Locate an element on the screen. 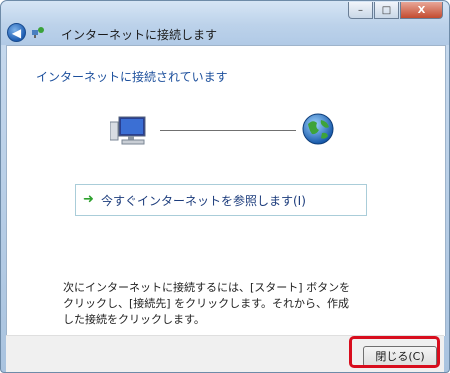 Image resolution: width=450 pixels, height=373 pixels. window-title: インターネットに接続します is located at coordinates (139, 35).